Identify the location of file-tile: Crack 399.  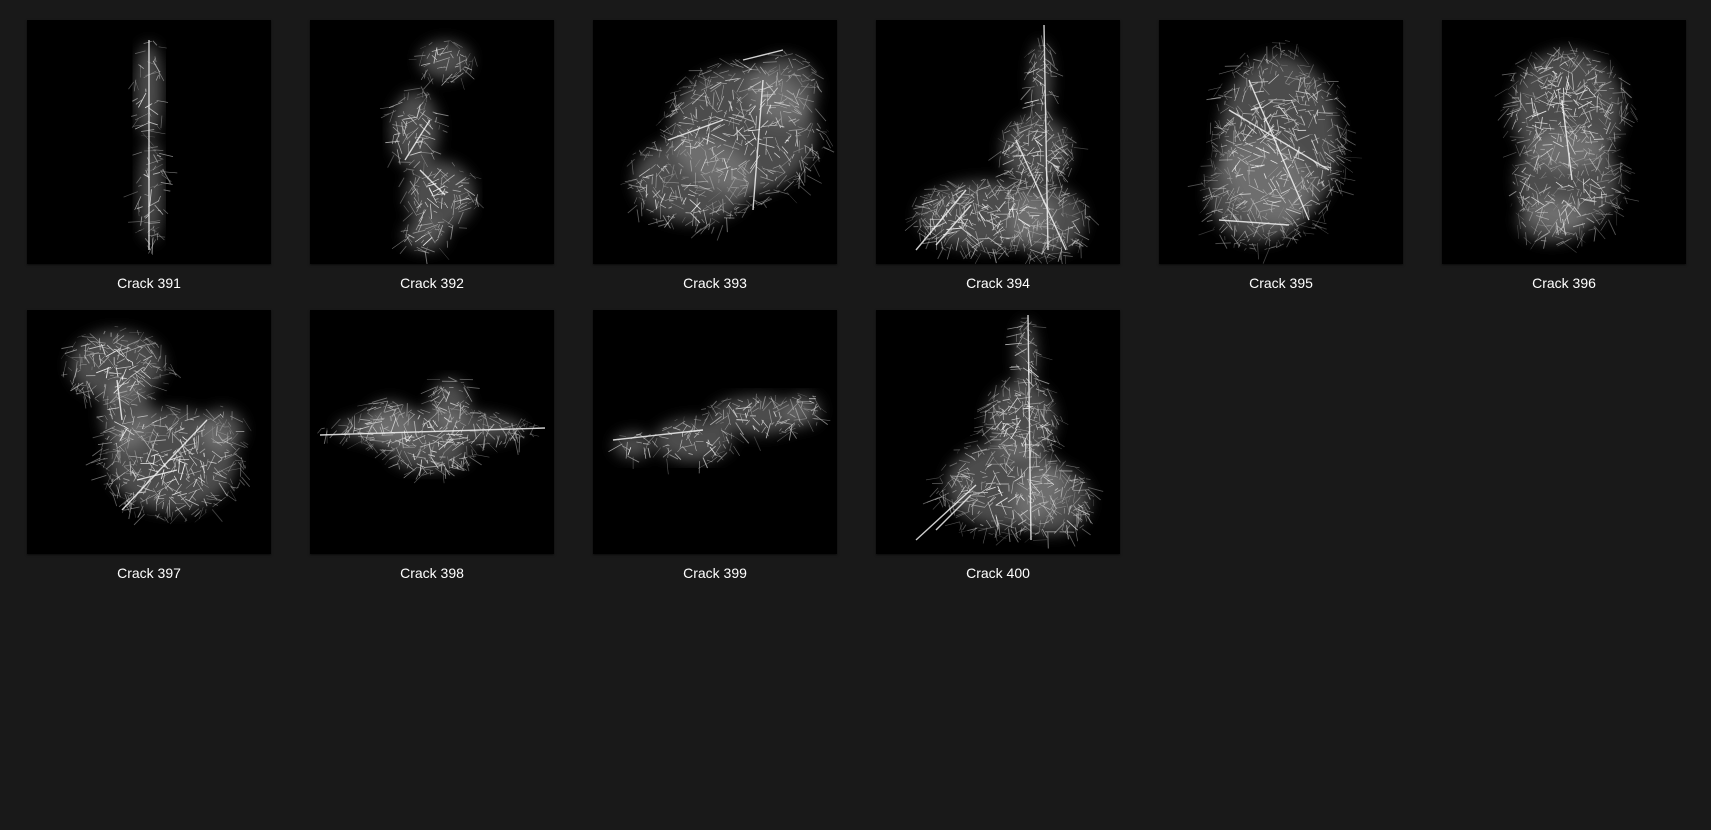
(715, 446).